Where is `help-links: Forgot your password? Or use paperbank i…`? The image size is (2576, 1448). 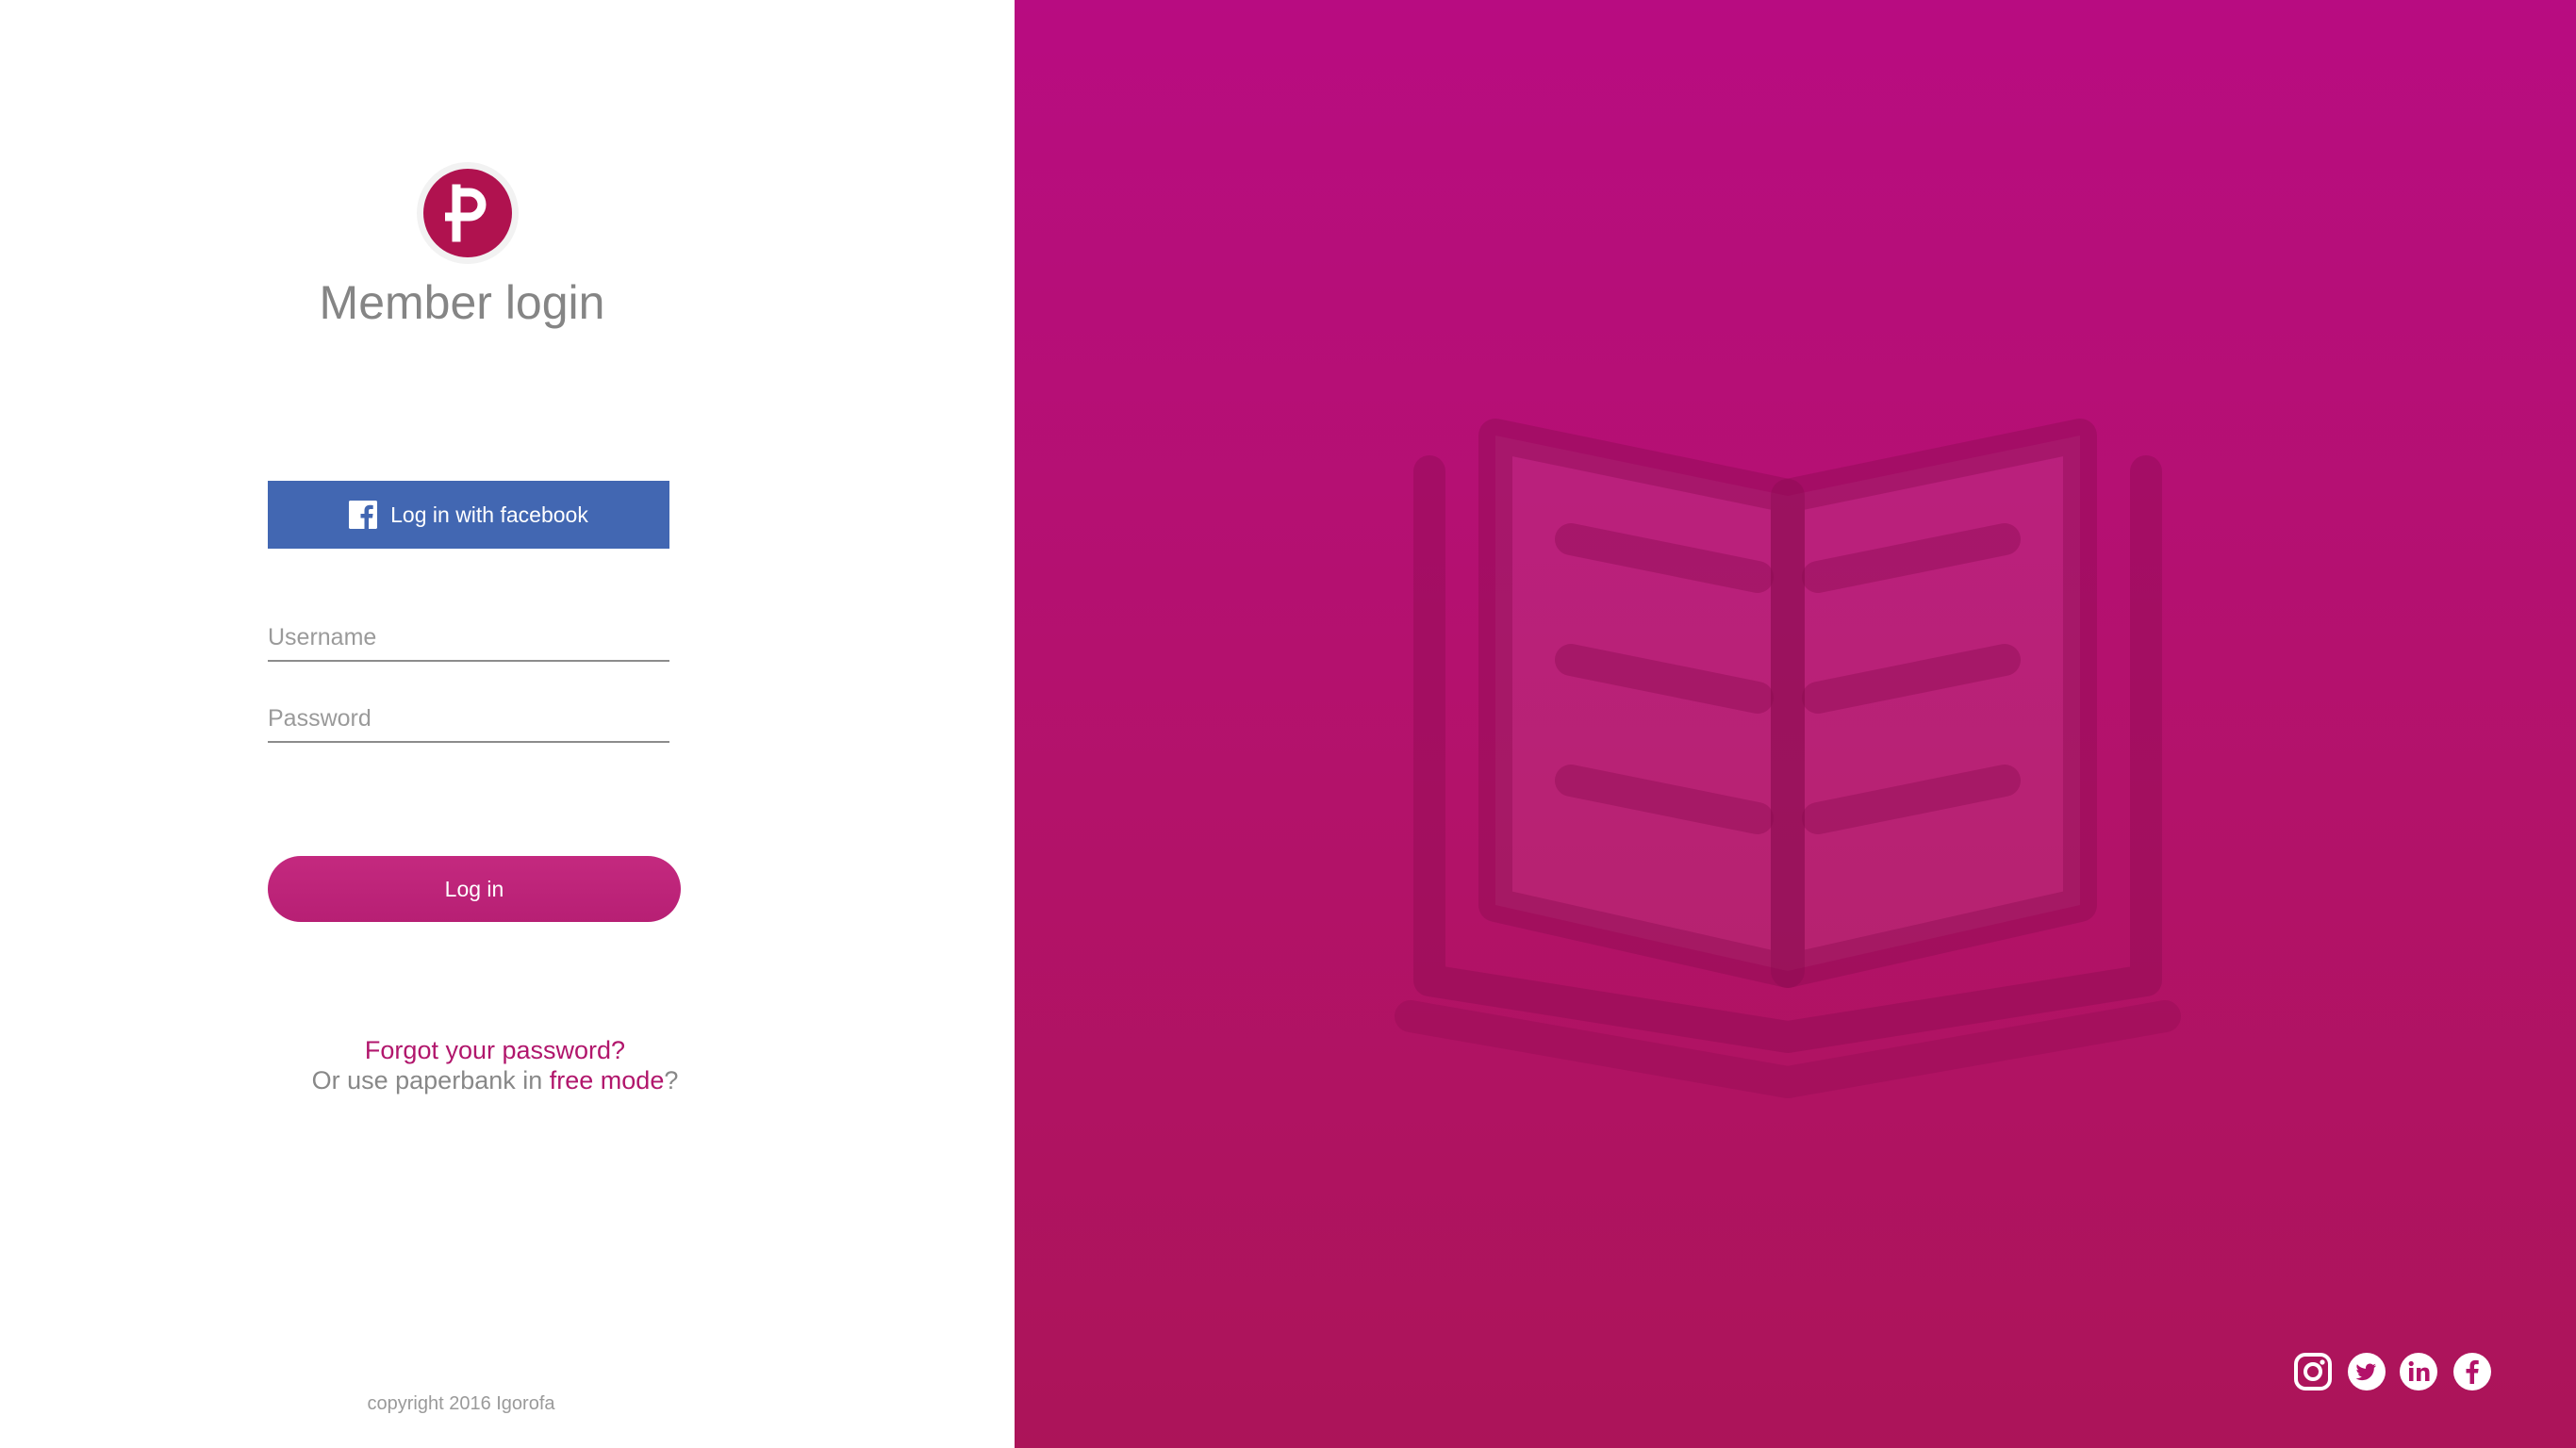 help-links: Forgot your password? Or use paperbank i… is located at coordinates (495, 1065).